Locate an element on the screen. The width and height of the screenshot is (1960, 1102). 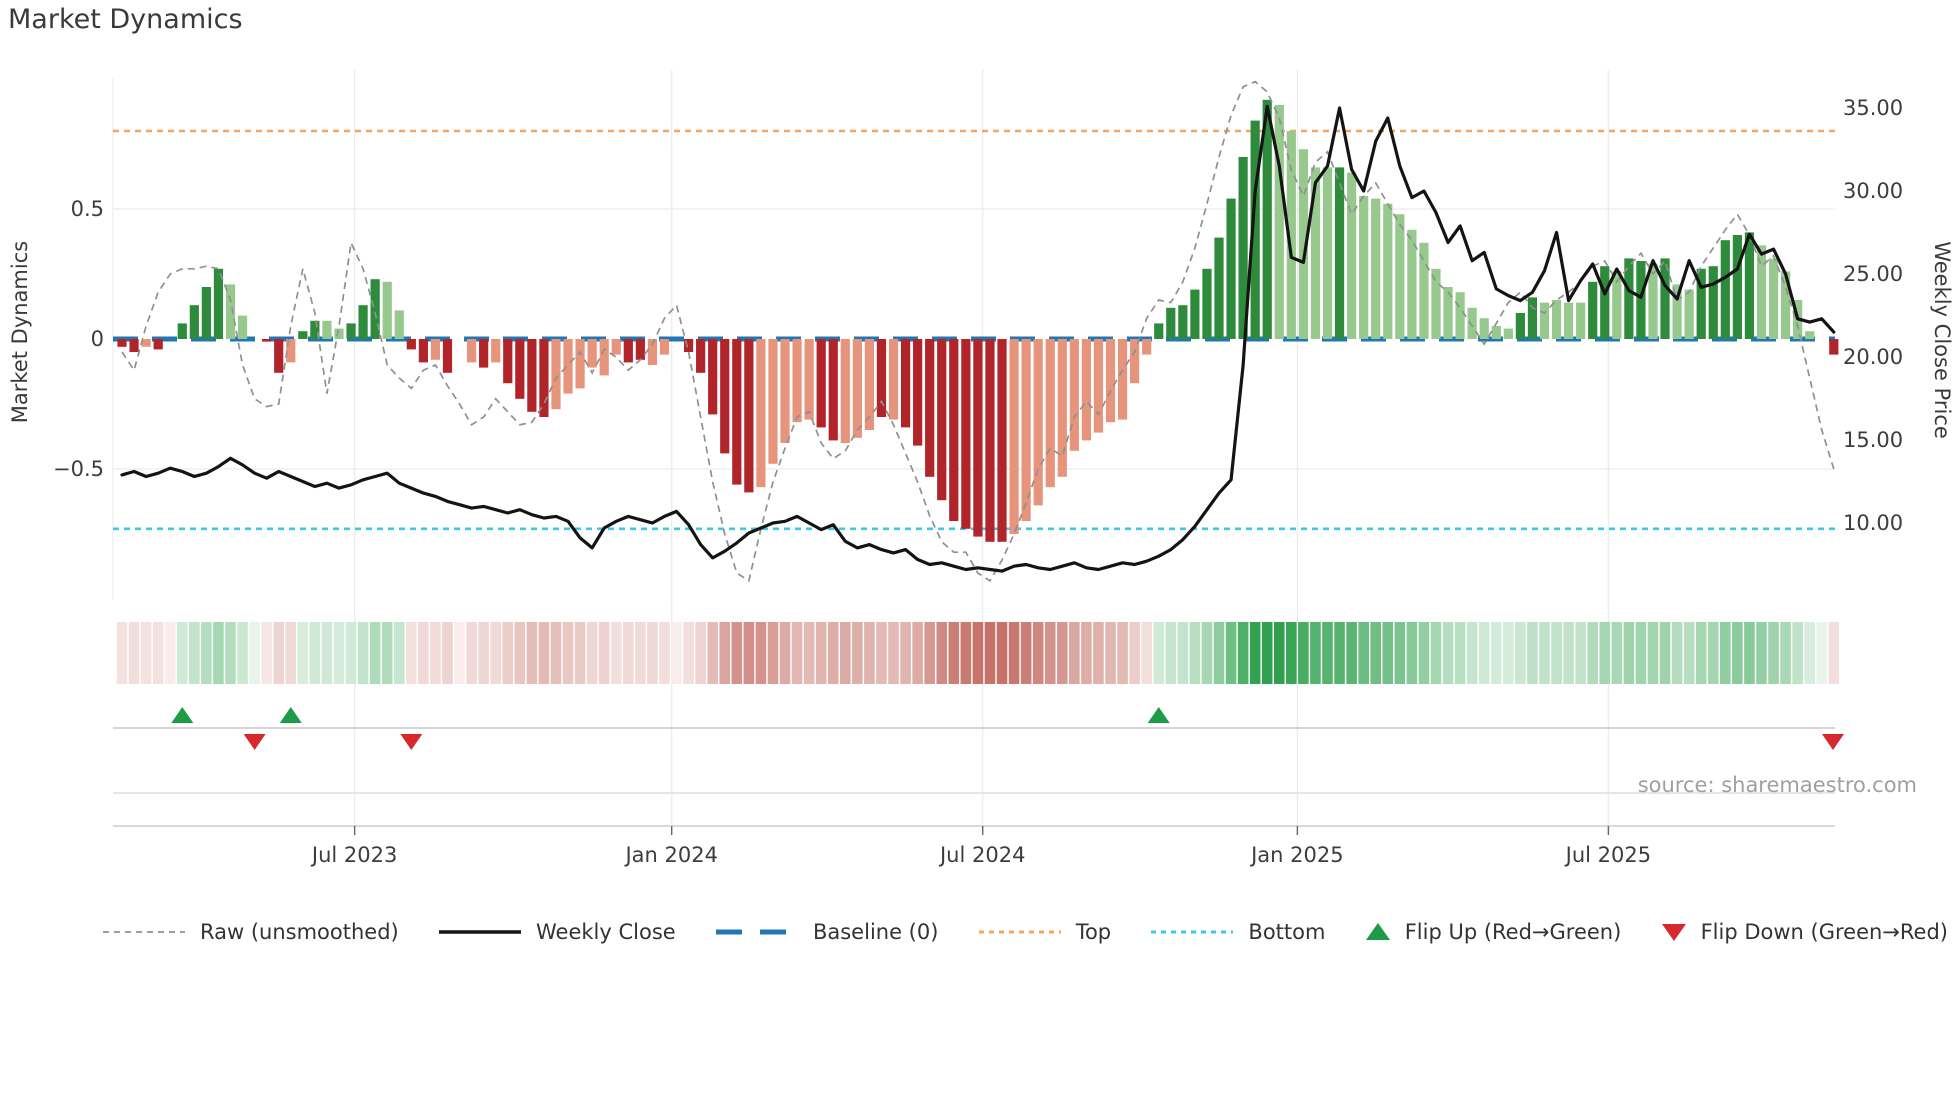
baseline-swatch-icon is located at coordinates (756, 932).